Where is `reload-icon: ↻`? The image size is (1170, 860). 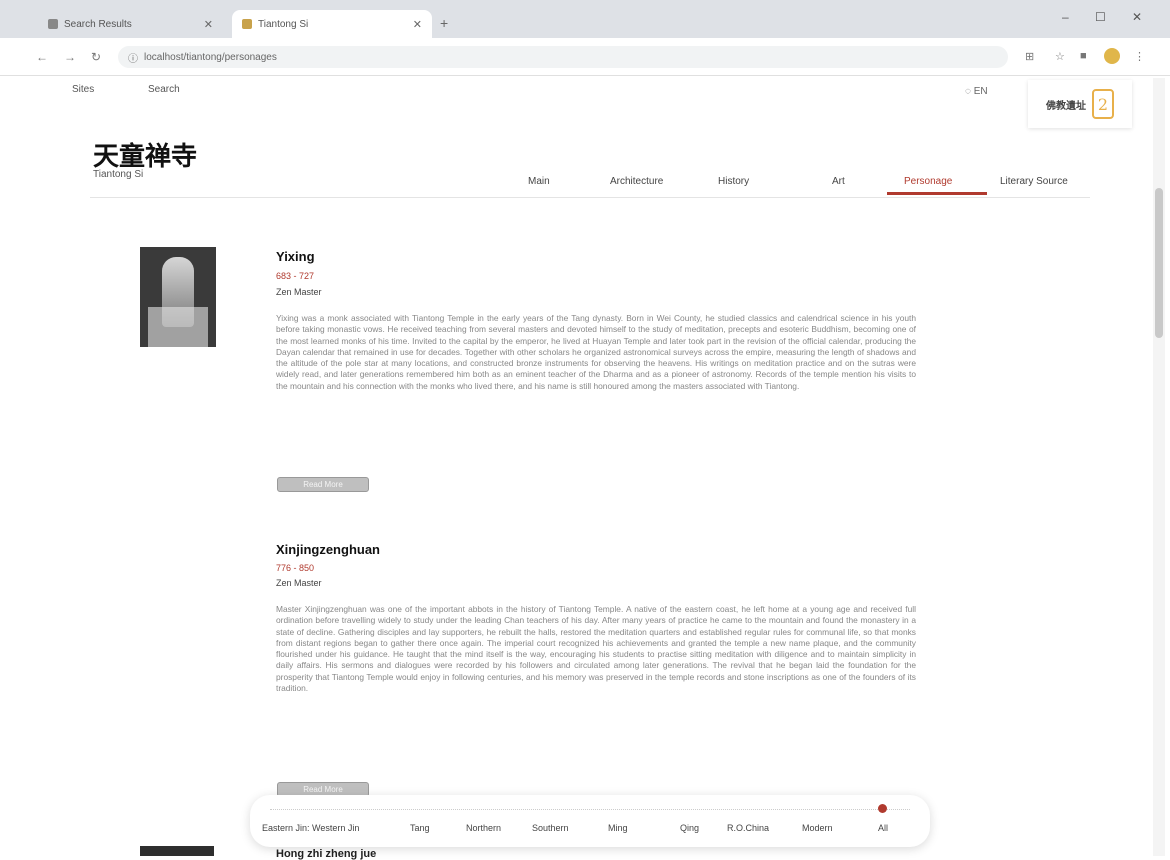 reload-icon: ↻ is located at coordinates (96, 57).